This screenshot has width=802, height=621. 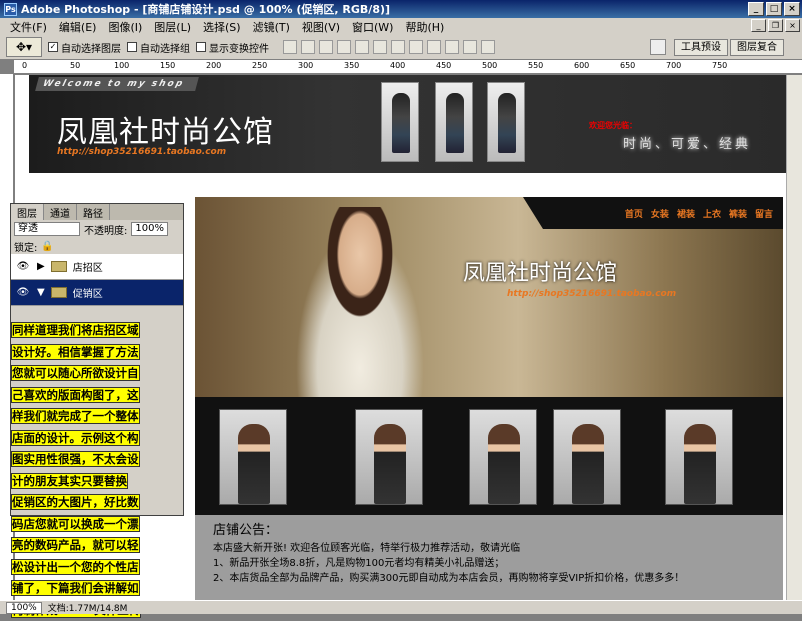 What do you see at coordinates (28, 27) in the screenshot?
I see `menu-file: 文件(F)` at bounding box center [28, 27].